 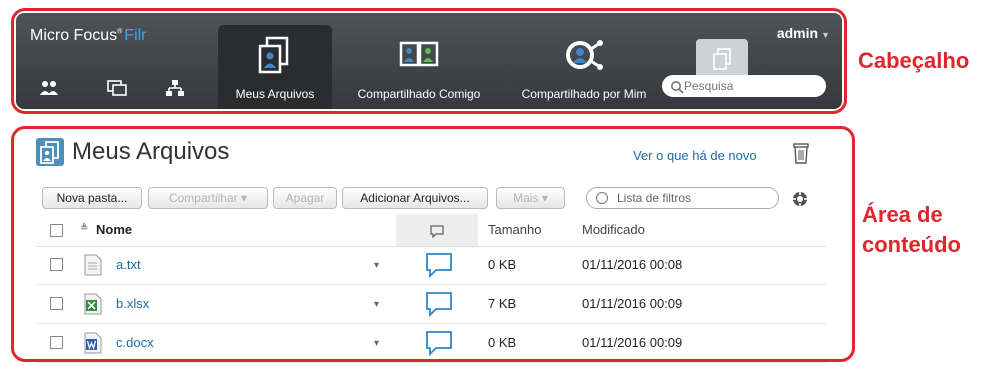 What do you see at coordinates (88, 35) in the screenshot?
I see `brand-logo: Micro Focus® Filr` at bounding box center [88, 35].